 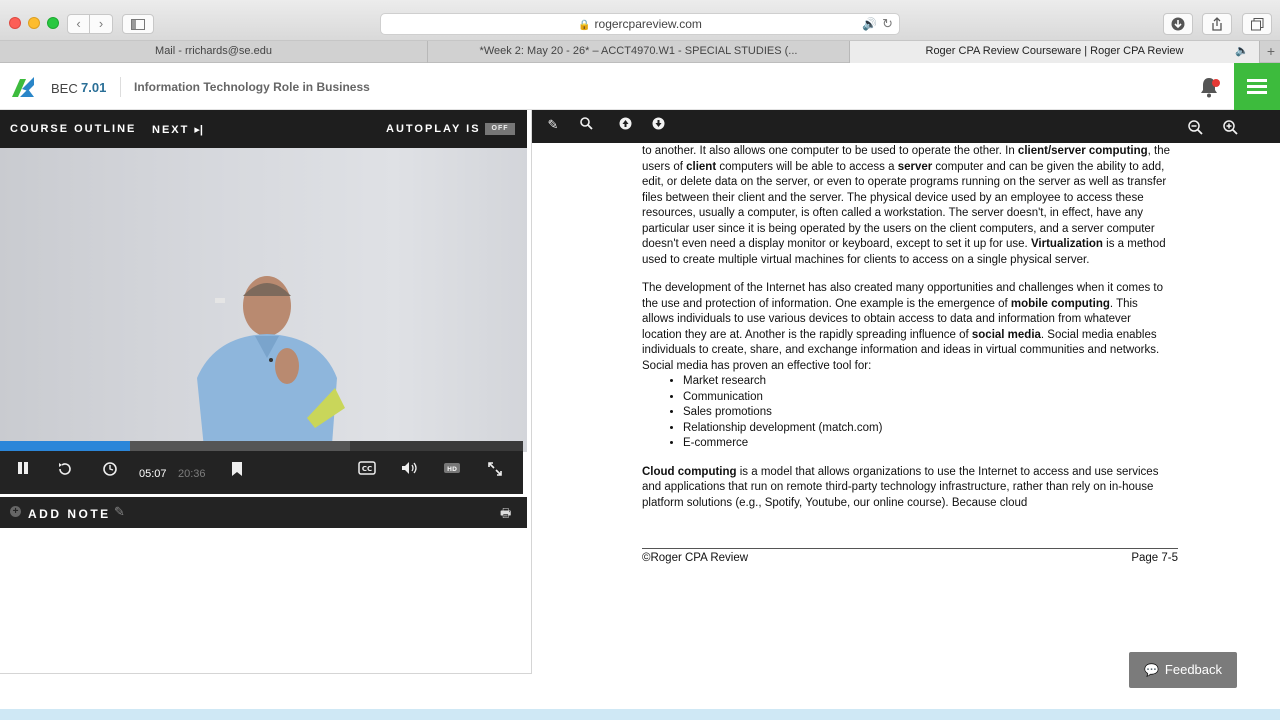 I want to click on notification-badge, so click(x=1216, y=83).